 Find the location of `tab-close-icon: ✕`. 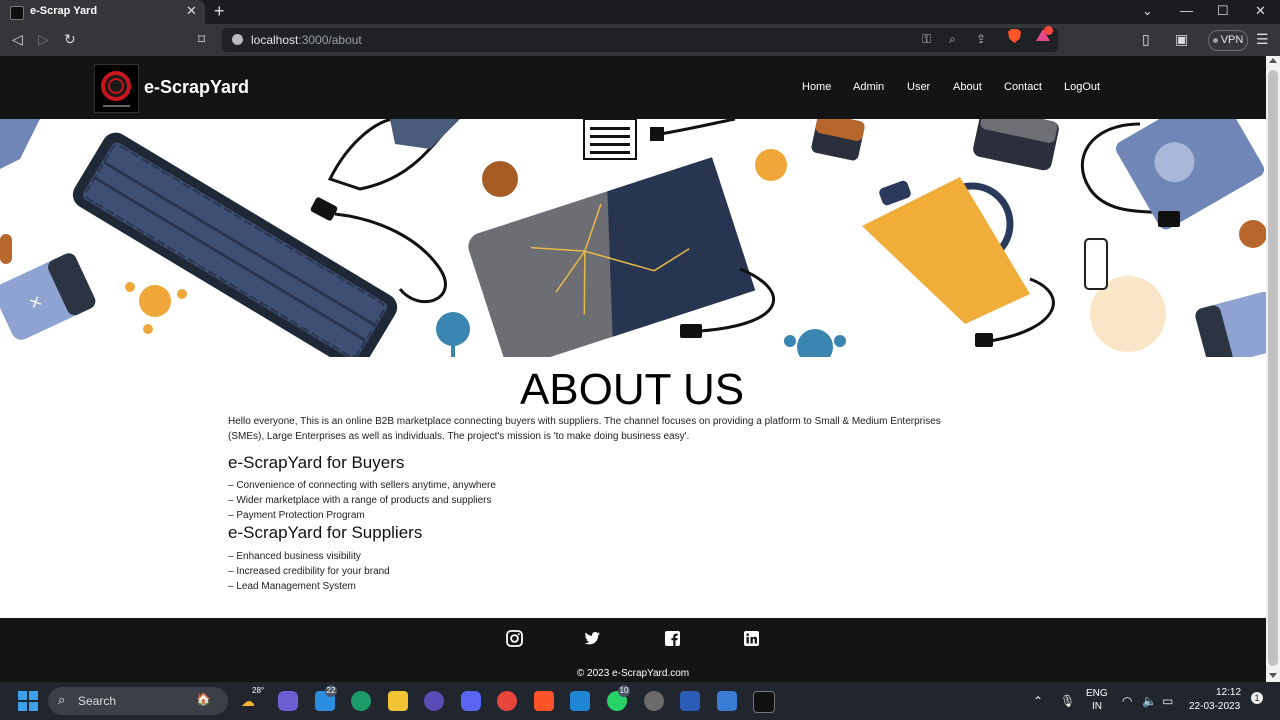

tab-close-icon: ✕ is located at coordinates (191, 11).